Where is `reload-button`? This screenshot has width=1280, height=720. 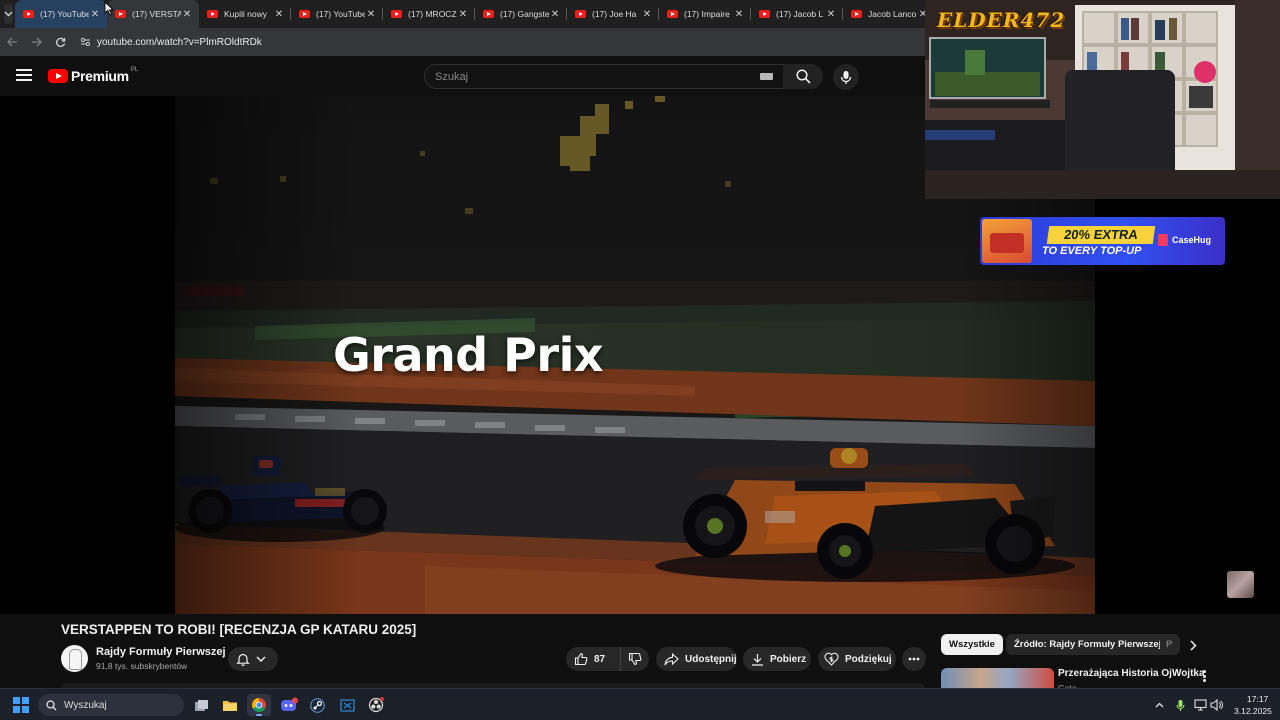 reload-button is located at coordinates (60, 42).